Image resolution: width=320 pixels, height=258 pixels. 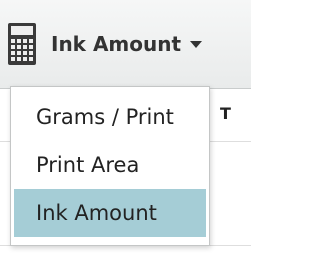 What do you see at coordinates (196, 44) in the screenshot?
I see `caret-down-icon` at bounding box center [196, 44].